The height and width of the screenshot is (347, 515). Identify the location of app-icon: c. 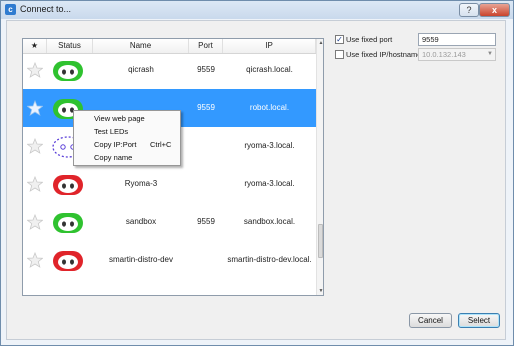
(10, 9).